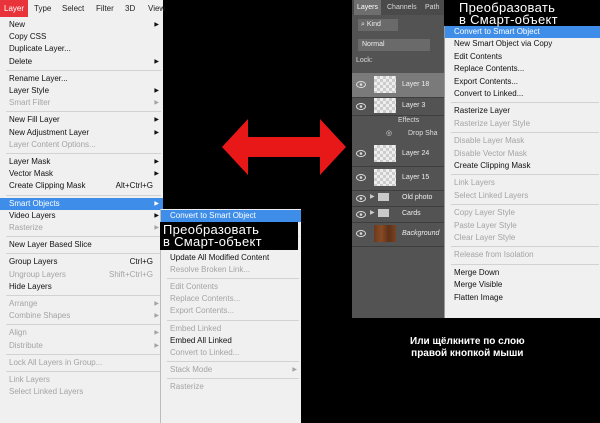  I want to click on menubar-3d: 3D, so click(130, 8).